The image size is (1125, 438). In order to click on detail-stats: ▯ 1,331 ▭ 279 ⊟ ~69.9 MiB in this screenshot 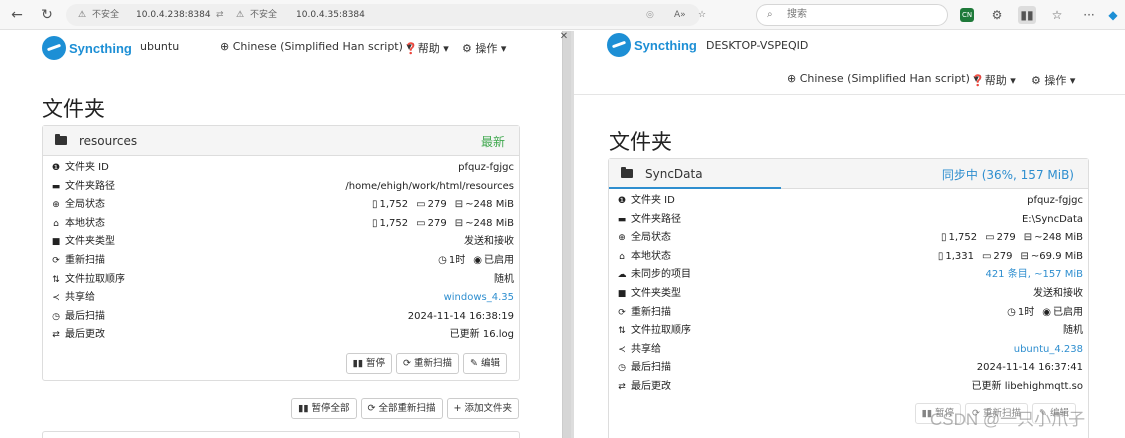, I will do `click(1010, 256)`.